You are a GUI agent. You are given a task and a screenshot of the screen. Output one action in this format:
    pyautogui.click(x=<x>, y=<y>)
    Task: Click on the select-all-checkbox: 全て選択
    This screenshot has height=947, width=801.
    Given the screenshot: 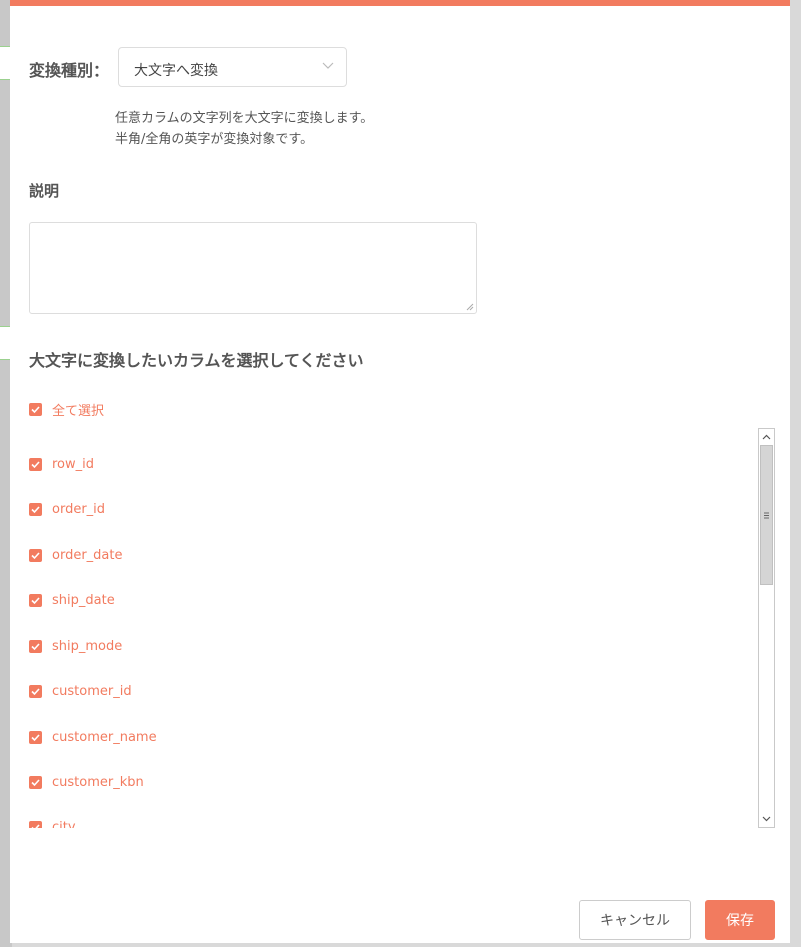 What is the action you would take?
    pyautogui.click(x=66, y=409)
    